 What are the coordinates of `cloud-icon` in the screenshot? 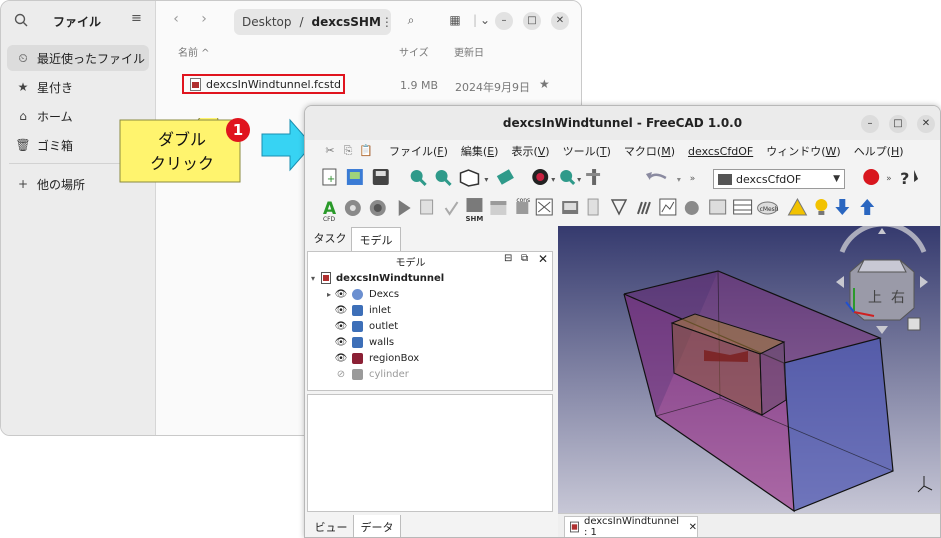 It's located at (691, 208).